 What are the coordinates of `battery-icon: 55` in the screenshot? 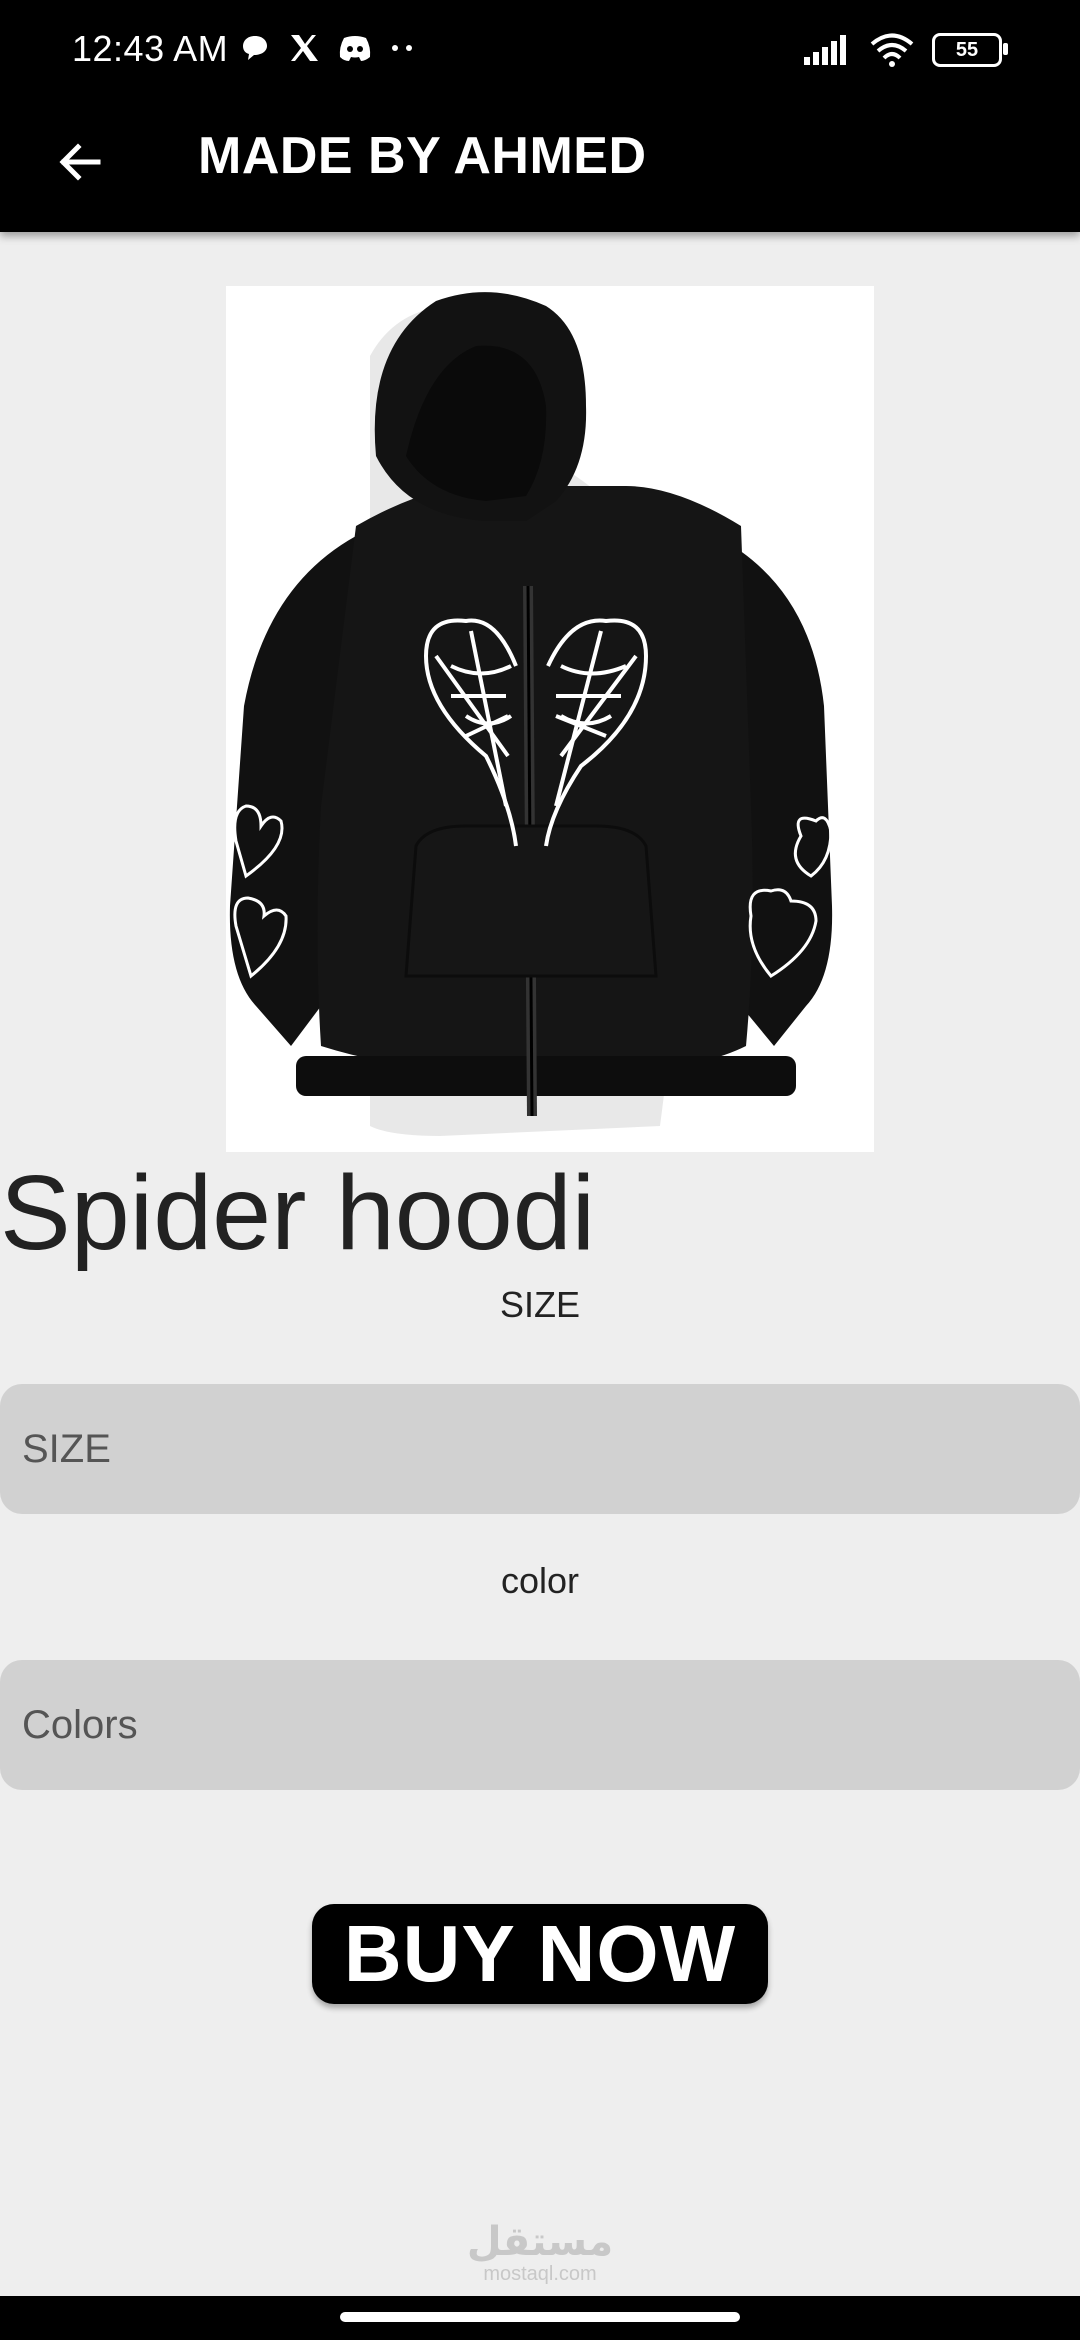 It's located at (970, 50).